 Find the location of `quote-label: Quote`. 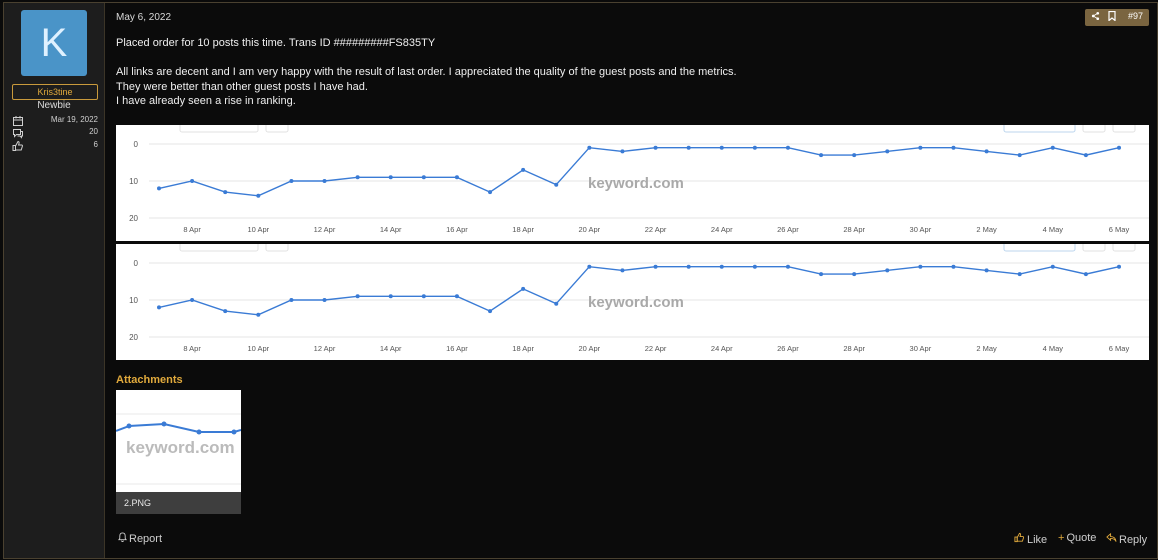

quote-label: Quote is located at coordinates (1081, 538).